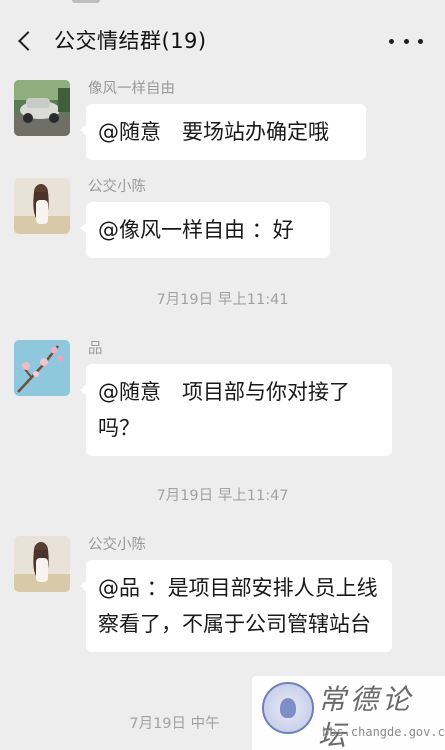 The width and height of the screenshot is (445, 750). What do you see at coordinates (86, 1) in the screenshot?
I see `status-bar-sliver` at bounding box center [86, 1].